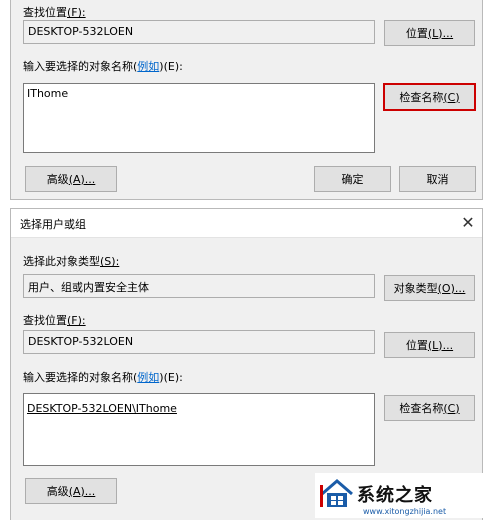 The width and height of the screenshot is (483, 520). What do you see at coordinates (437, 179) in the screenshot?
I see `cancel-button: 取消` at bounding box center [437, 179].